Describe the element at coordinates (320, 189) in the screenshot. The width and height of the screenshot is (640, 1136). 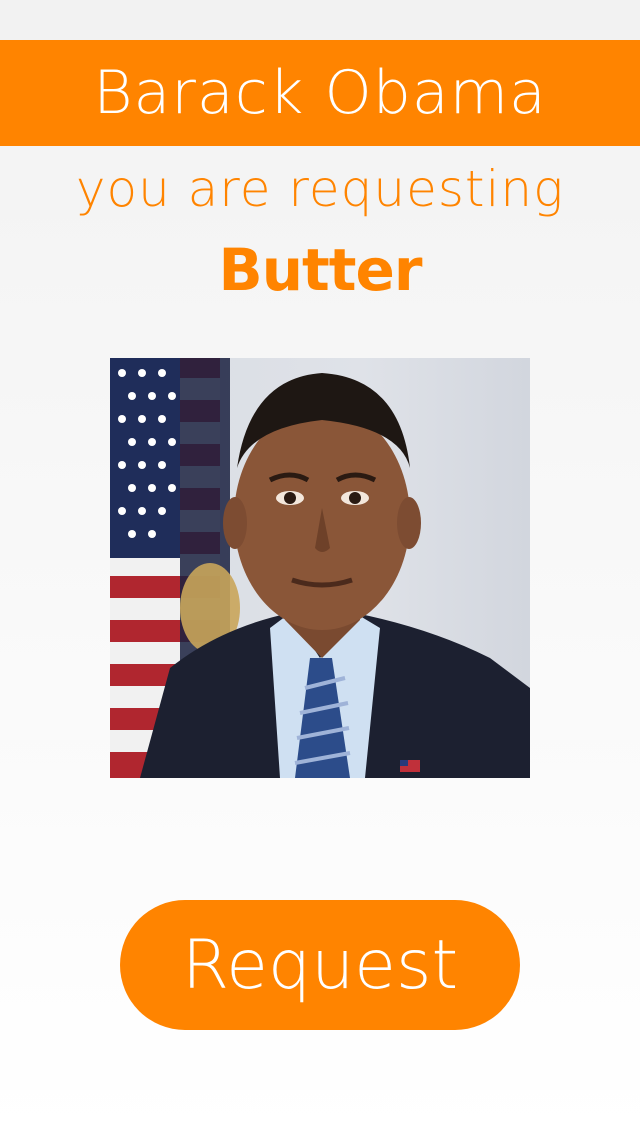
I see `requesting-prompt: you are requesting` at that location.